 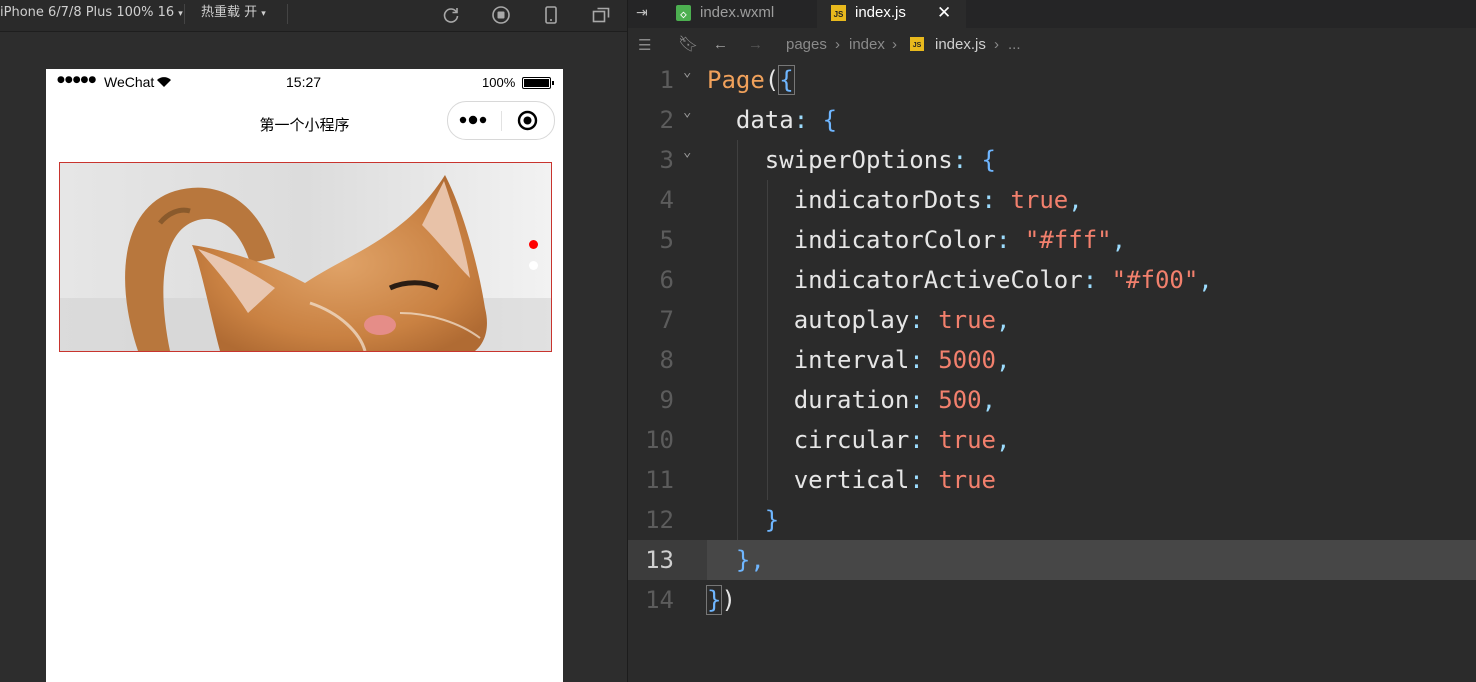 I want to click on signal-icon: ●●●●●, so click(x=77, y=80).